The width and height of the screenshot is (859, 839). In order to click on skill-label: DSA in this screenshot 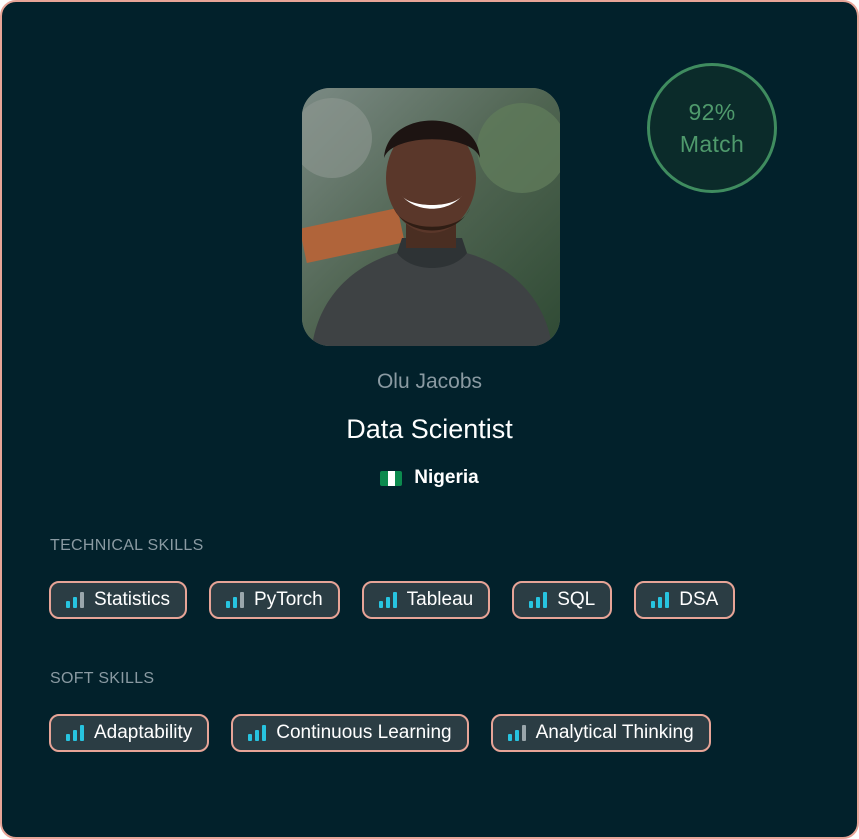, I will do `click(699, 599)`.